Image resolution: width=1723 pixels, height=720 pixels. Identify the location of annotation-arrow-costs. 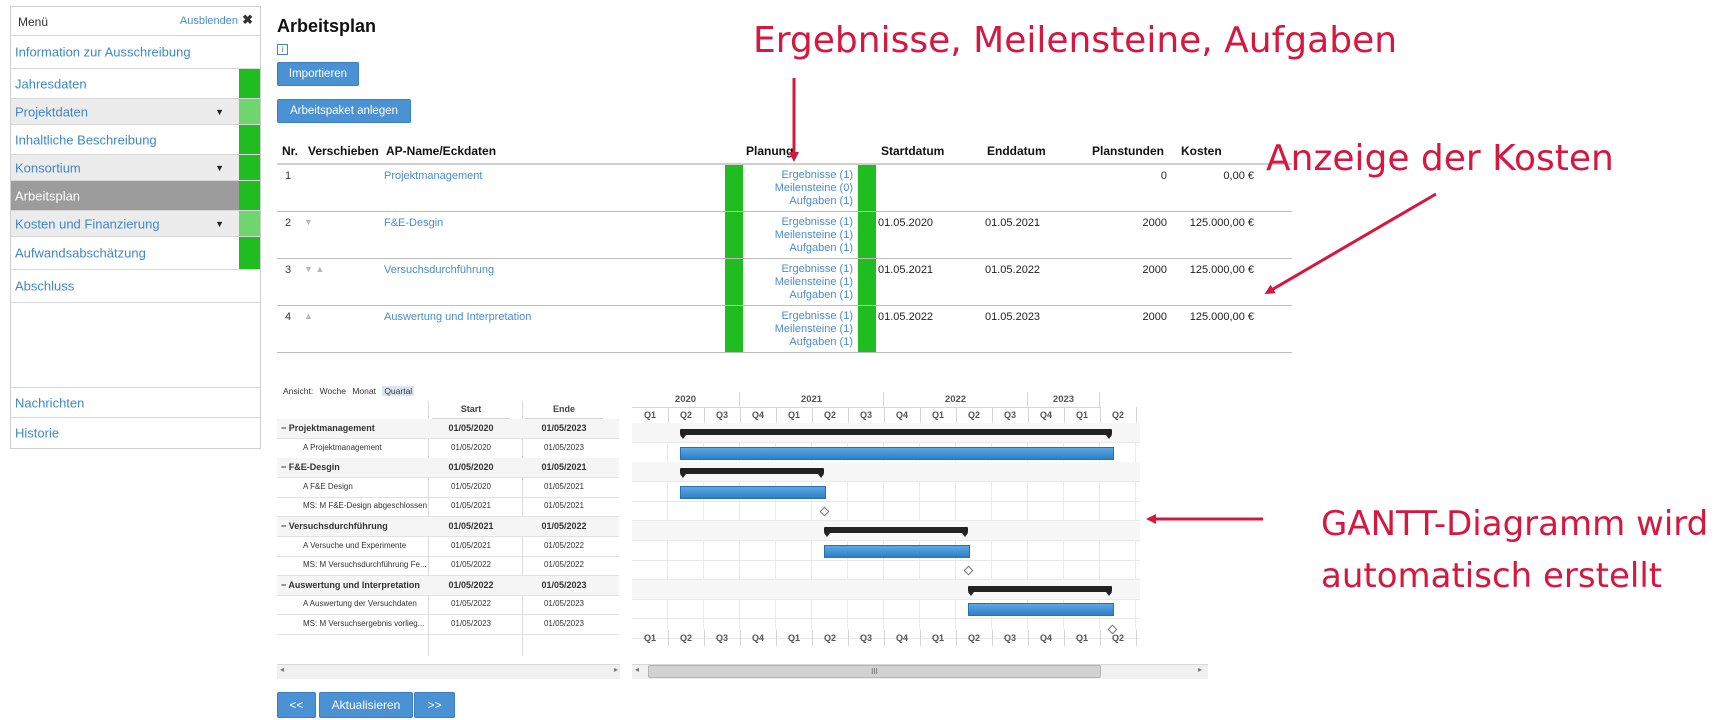
(1350, 243).